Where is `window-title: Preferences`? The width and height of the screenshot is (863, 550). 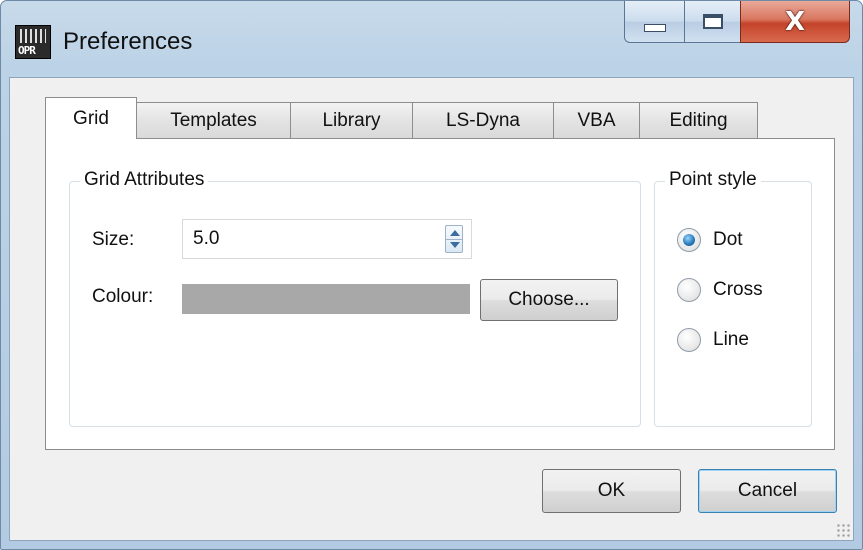 window-title: Preferences is located at coordinates (128, 41).